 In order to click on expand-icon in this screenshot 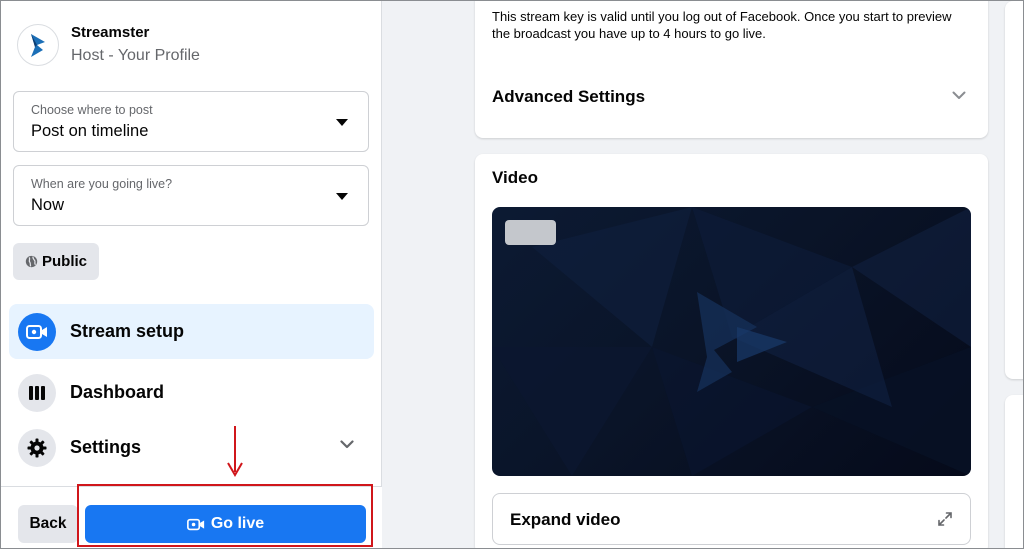, I will do `click(945, 519)`.